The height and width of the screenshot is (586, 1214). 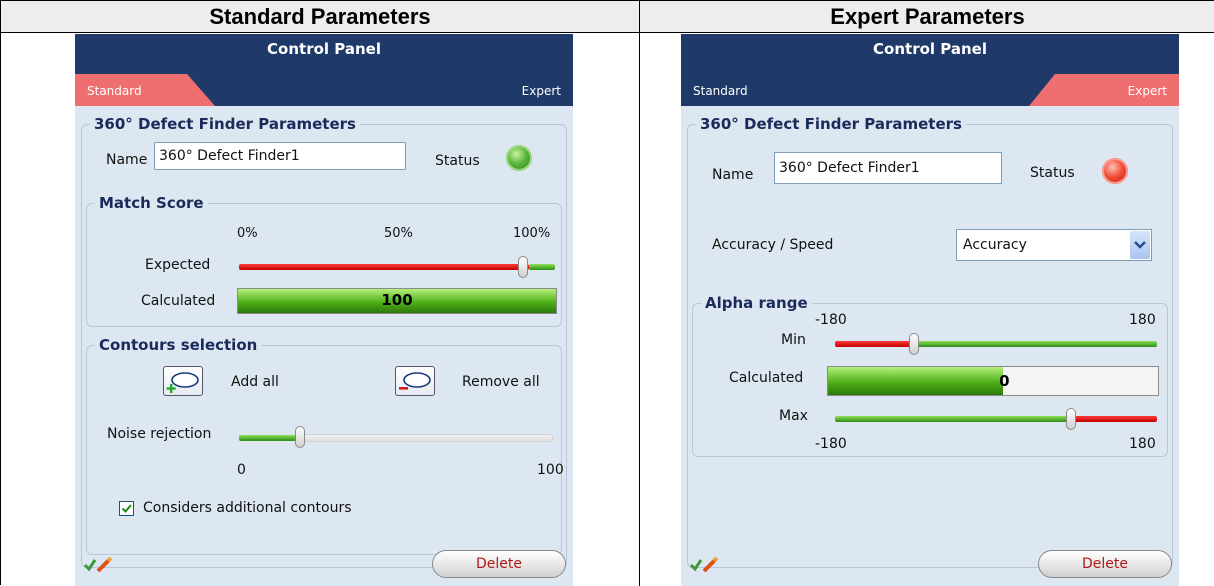 I want to click on contours-title: Contours selection, so click(x=178, y=345).